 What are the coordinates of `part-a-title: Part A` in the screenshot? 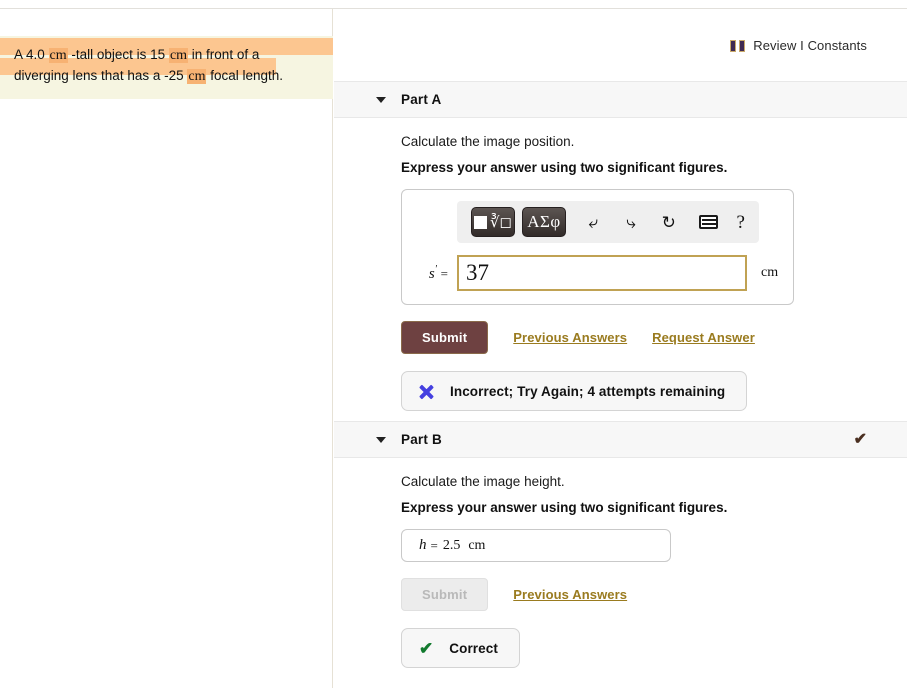 It's located at (421, 99).